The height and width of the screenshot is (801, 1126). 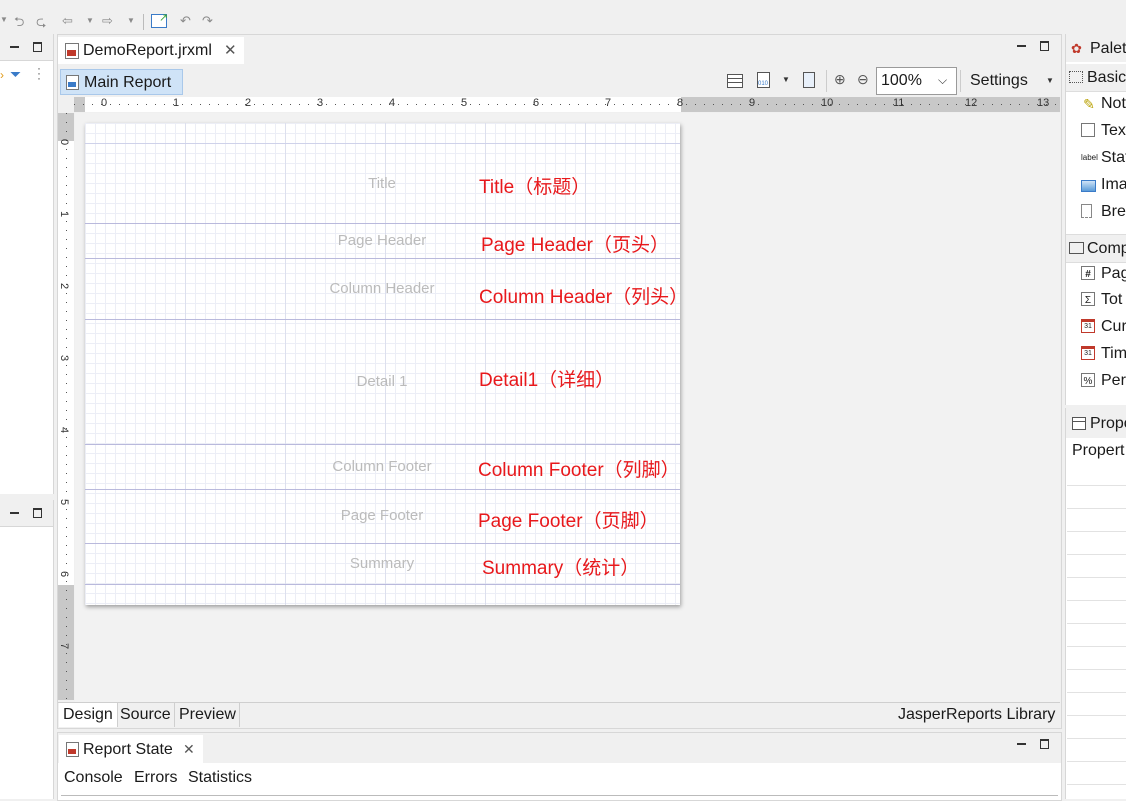 I want to click on annotation-column-footer: Column Footer（列脚）, so click(x=579, y=470).